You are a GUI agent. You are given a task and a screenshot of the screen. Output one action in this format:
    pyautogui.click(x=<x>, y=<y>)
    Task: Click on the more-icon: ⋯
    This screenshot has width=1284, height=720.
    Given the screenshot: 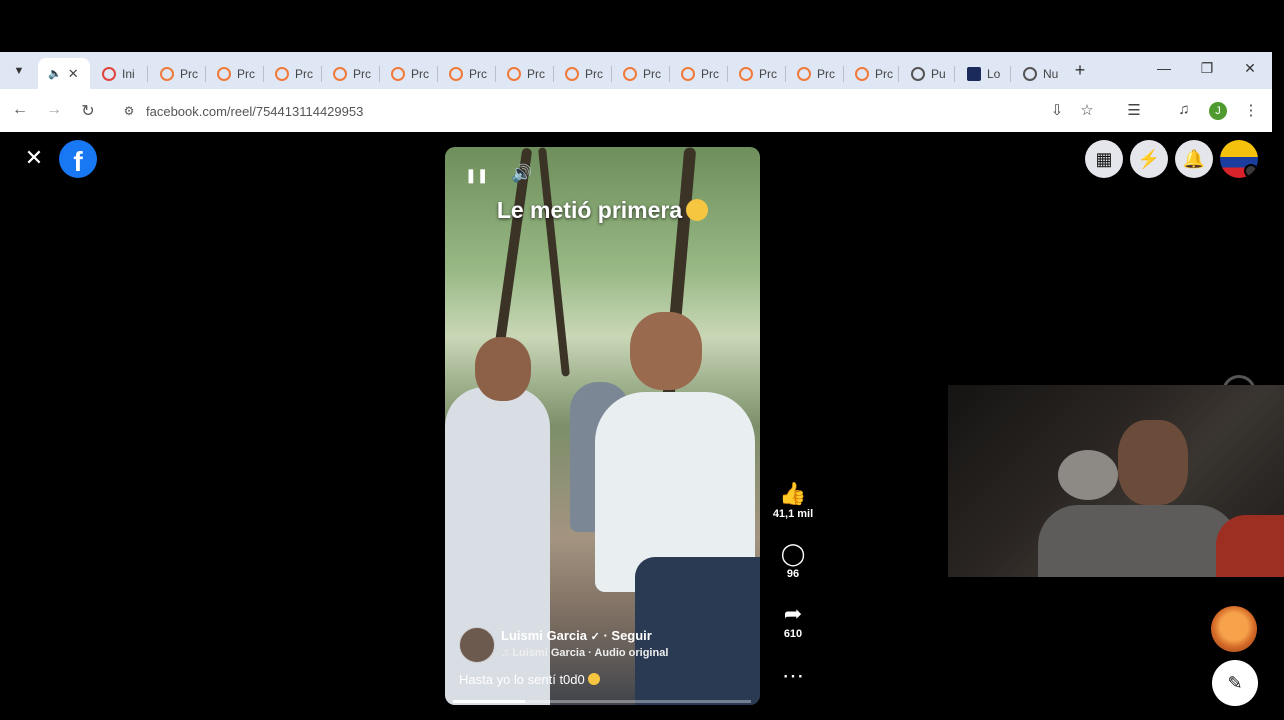 What is the action you would take?
    pyautogui.click(x=793, y=676)
    